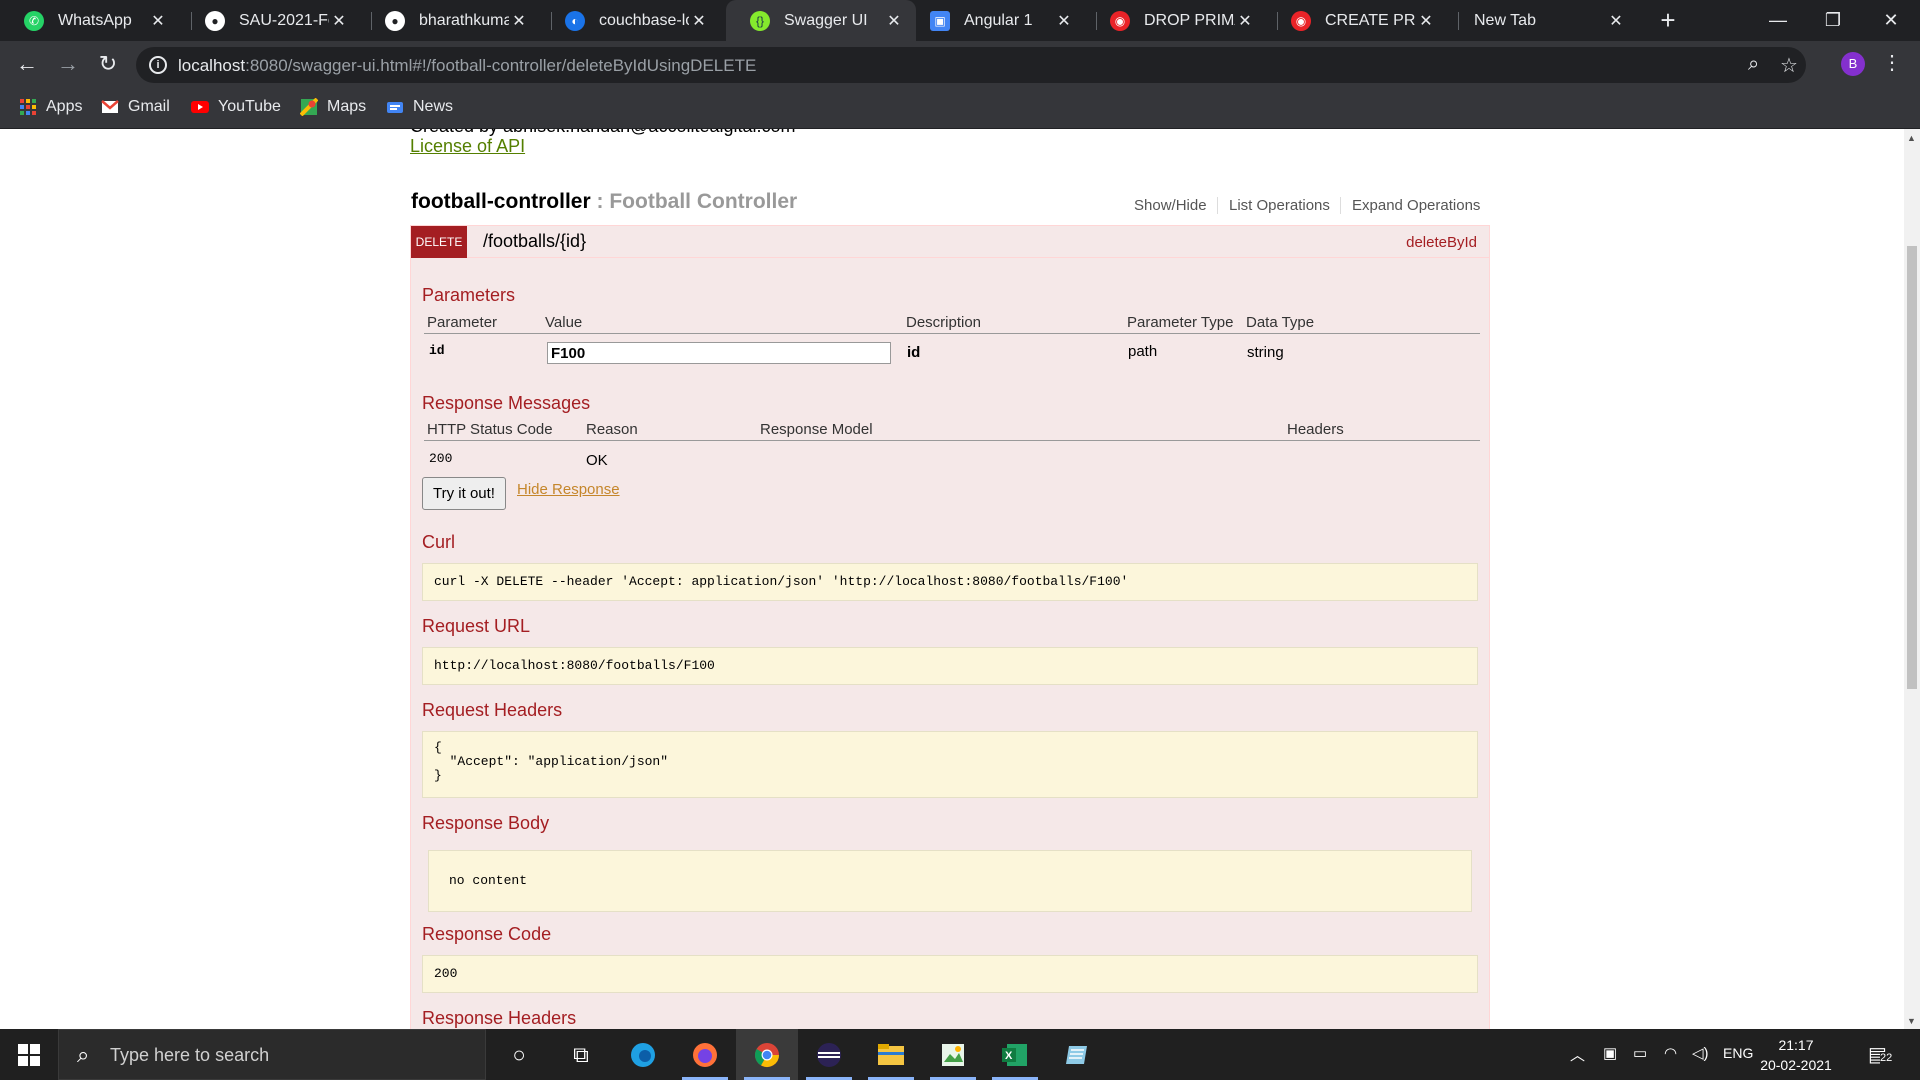  Describe the element at coordinates (29, 1054) in the screenshot. I see `start-button` at that location.